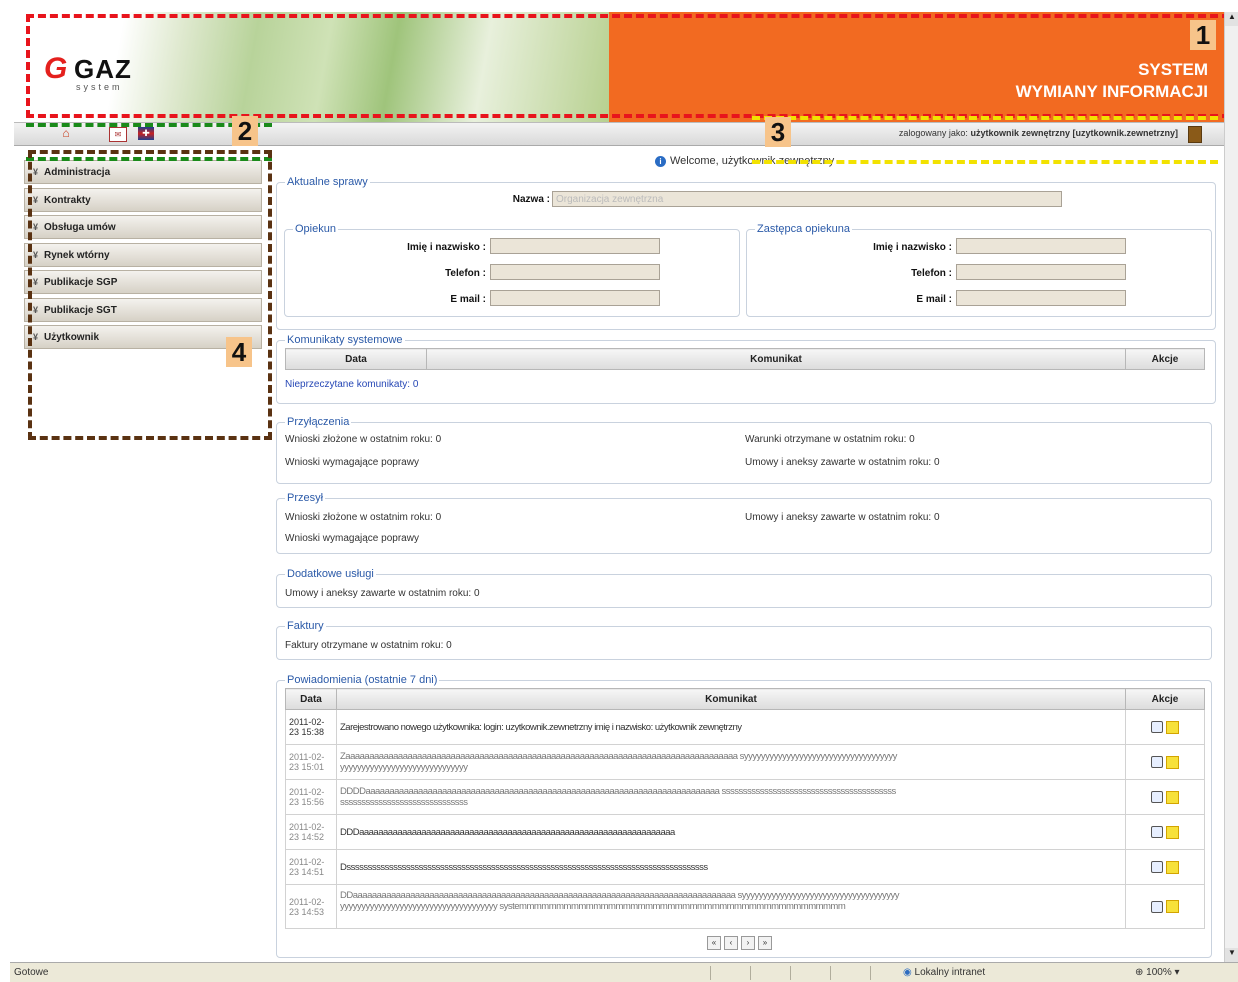 Image resolution: width=1238 pixels, height=982 pixels. I want to click on organization-name-field: Organizacja zewnętrzna, so click(807, 199).